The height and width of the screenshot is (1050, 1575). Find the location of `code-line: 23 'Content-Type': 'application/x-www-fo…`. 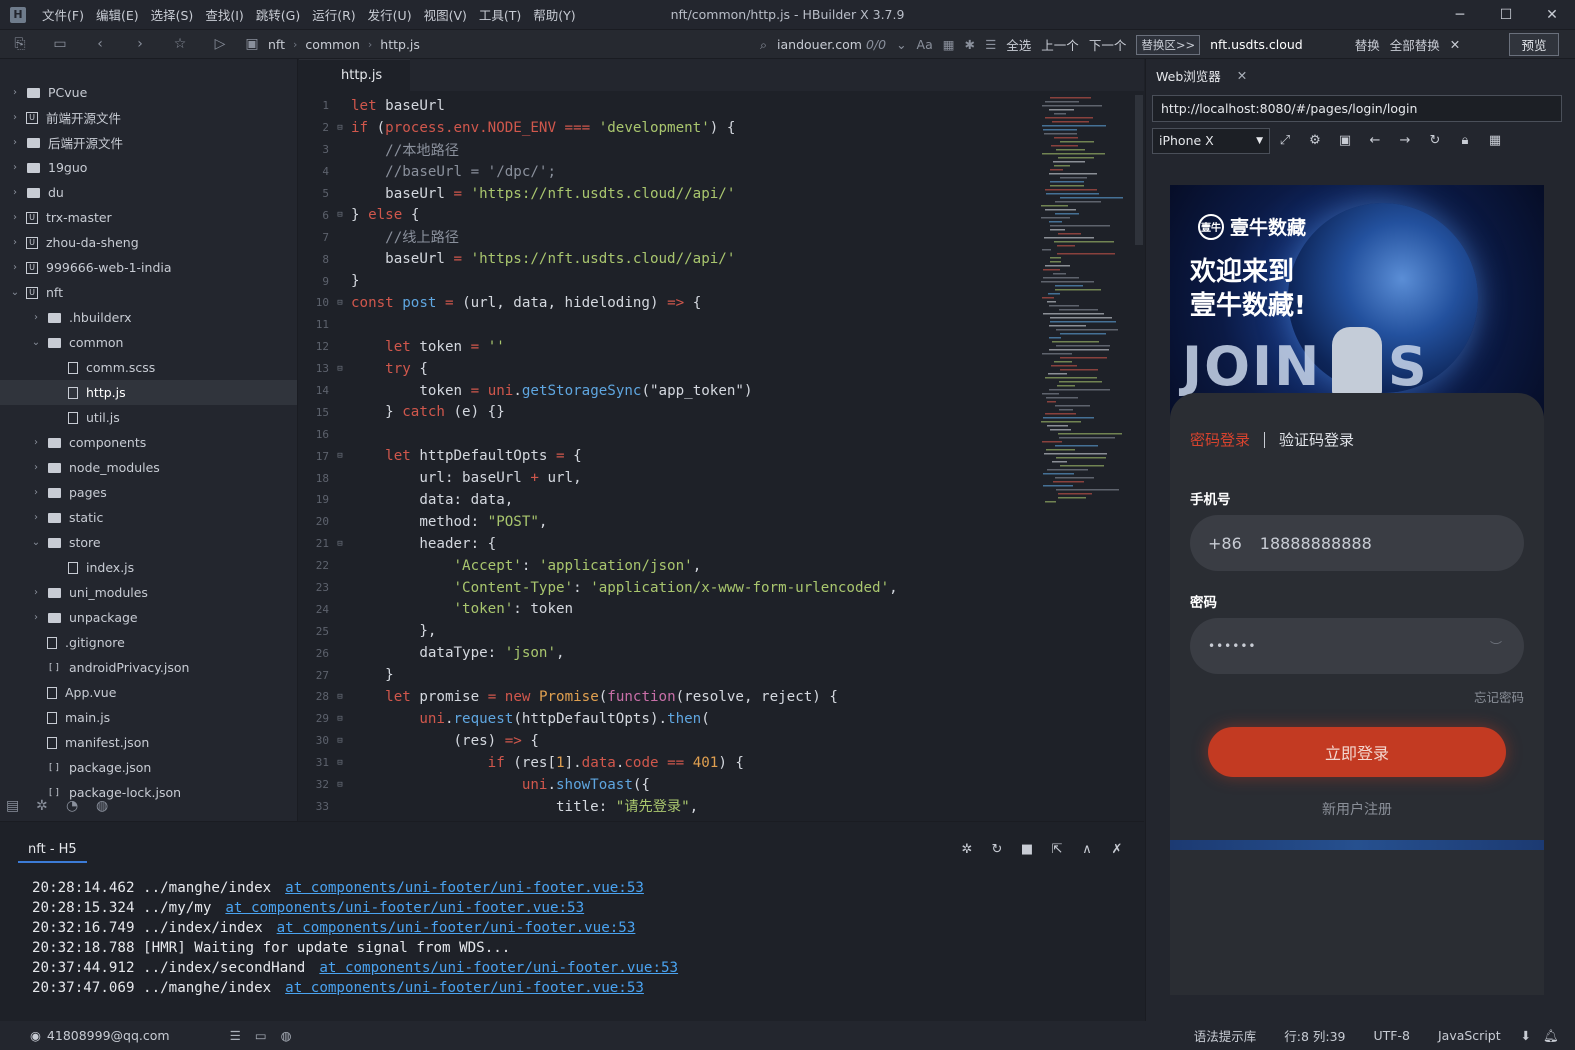

code-line: 23 'Content-Type': 'application/x-www-fo… is located at coordinates (721, 588).